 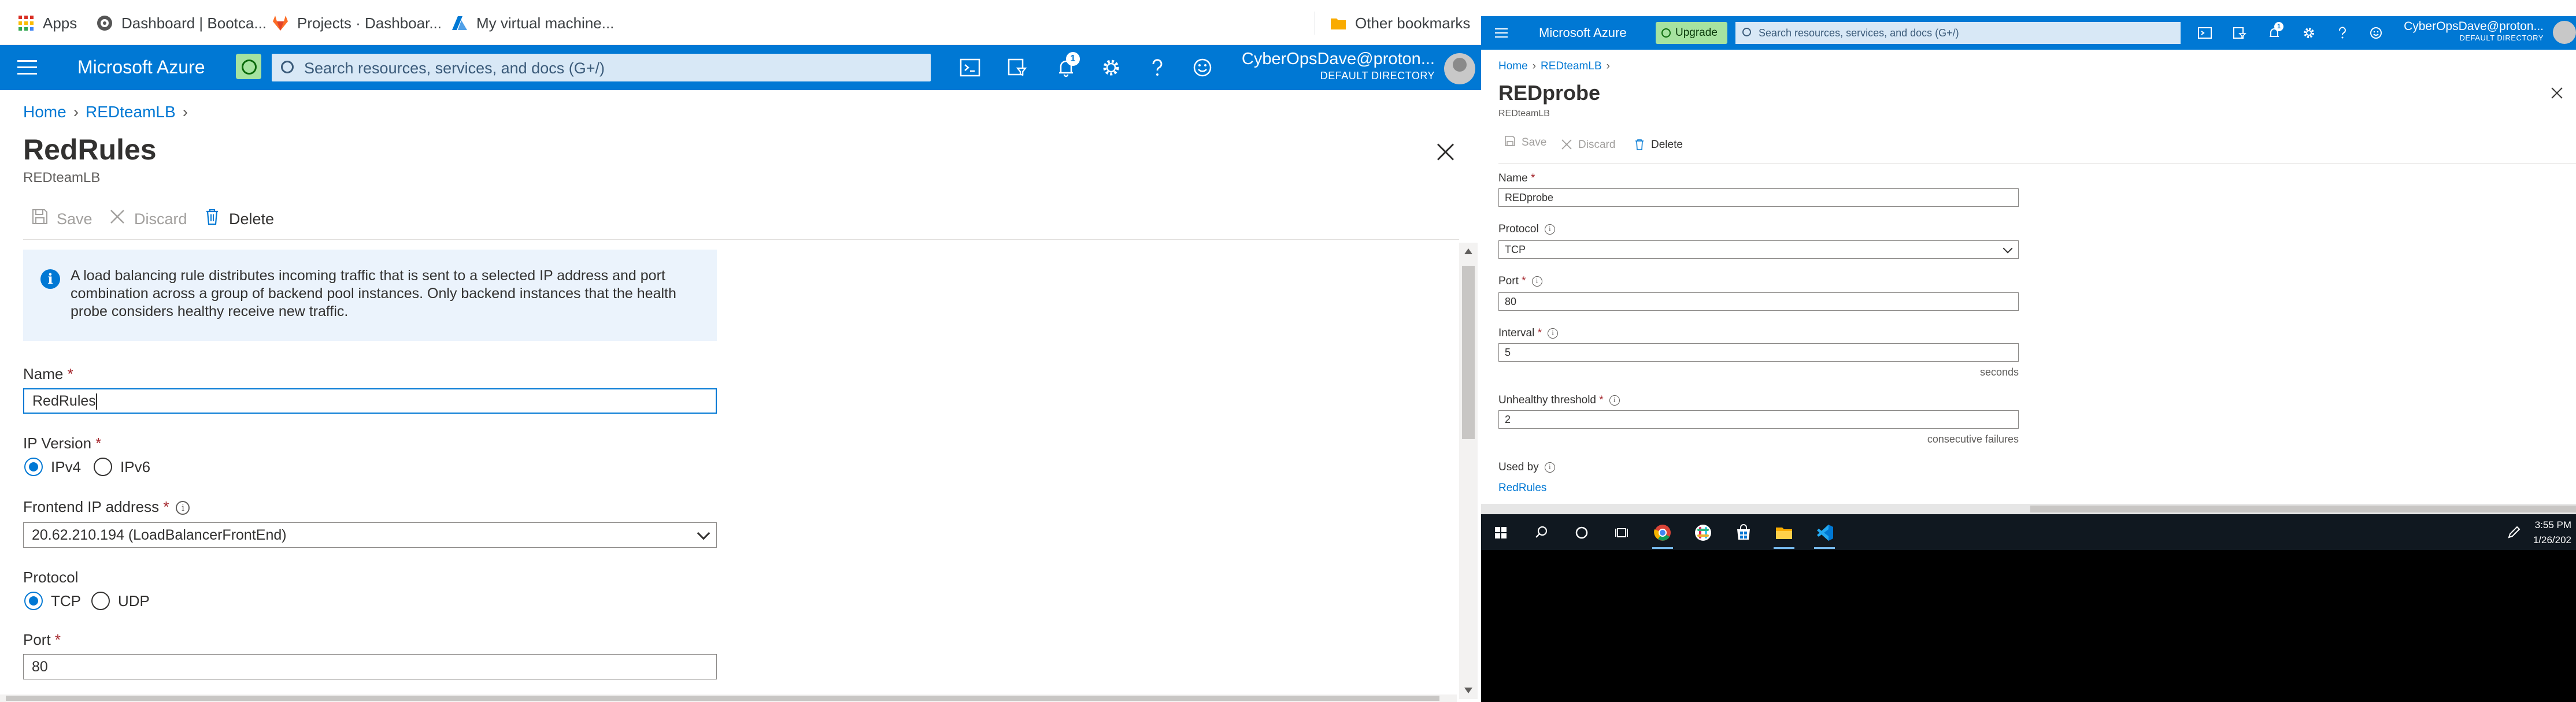 I want to click on system-clock: 3:55 PM 1/26/202, so click(x=2552, y=533).